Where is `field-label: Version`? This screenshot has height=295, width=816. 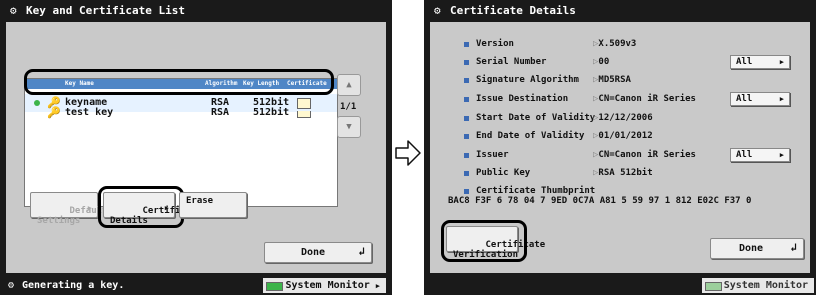 field-label: Version is located at coordinates (495, 44).